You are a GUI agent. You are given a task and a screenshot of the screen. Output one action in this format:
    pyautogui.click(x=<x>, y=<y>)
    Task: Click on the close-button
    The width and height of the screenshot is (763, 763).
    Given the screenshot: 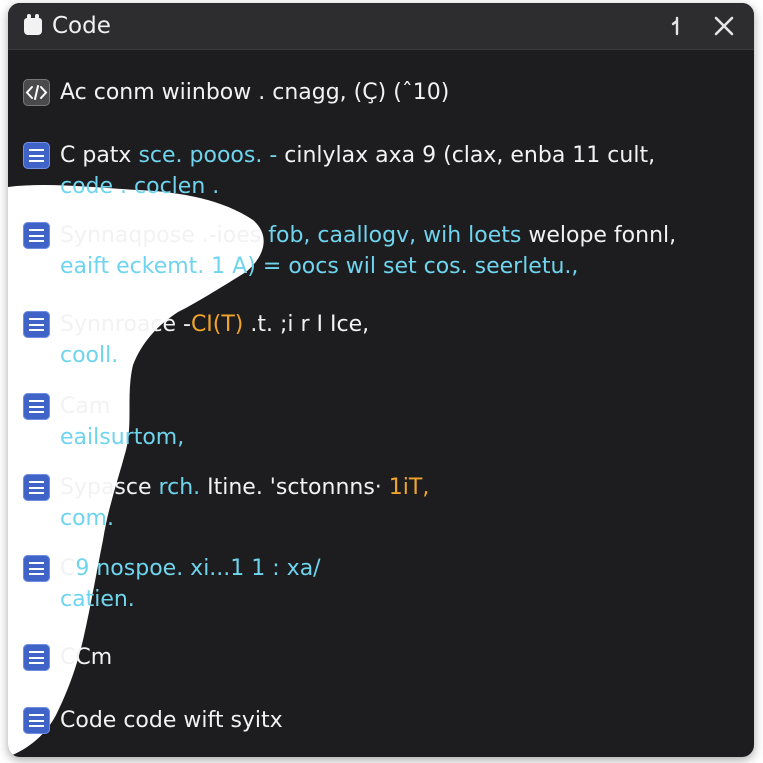 What is the action you would take?
    pyautogui.click(x=724, y=26)
    